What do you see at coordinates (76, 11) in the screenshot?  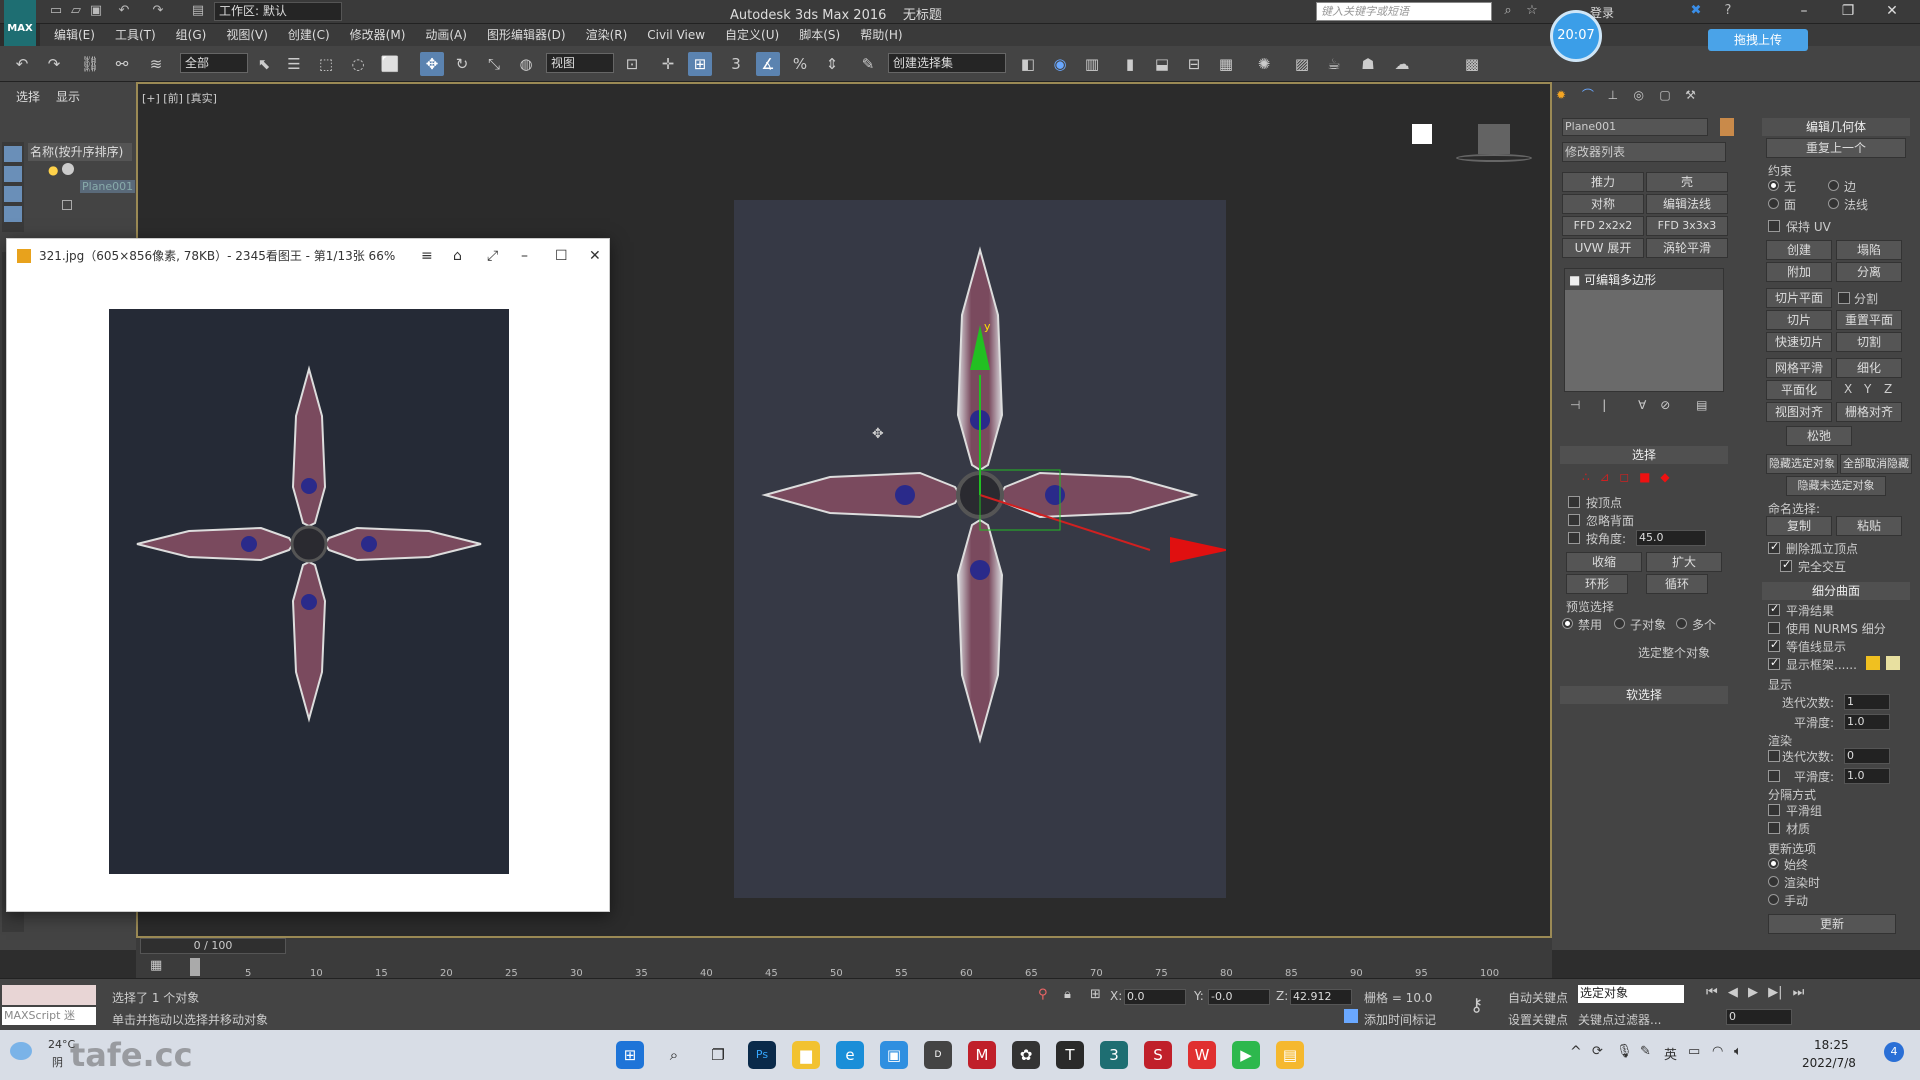 I see `open-file-icon: ▱` at bounding box center [76, 11].